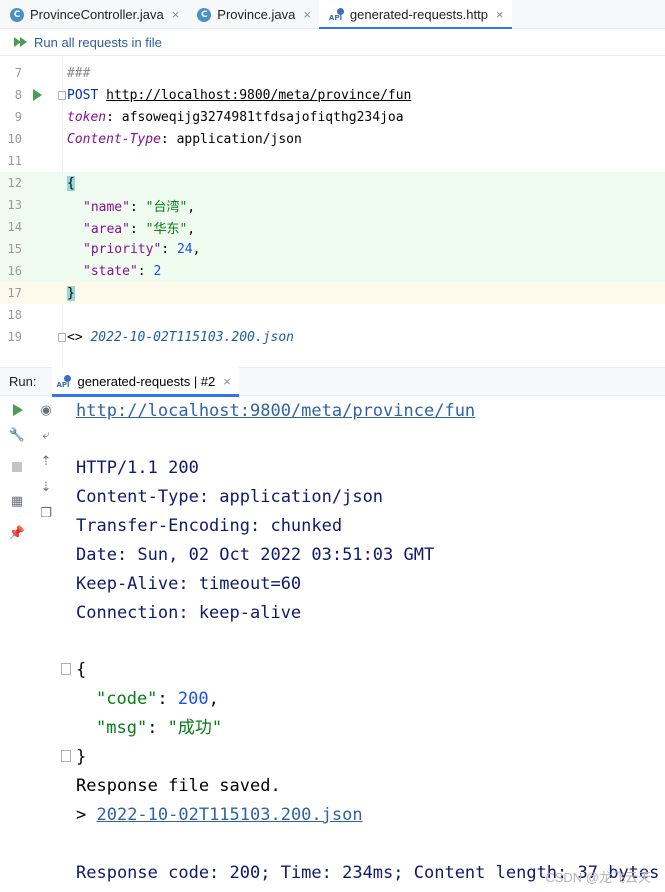 The height and width of the screenshot is (892, 665). What do you see at coordinates (332, 337) in the screenshot?
I see `editor-line: 19 <> 2022-10-02T115103.200.json` at bounding box center [332, 337].